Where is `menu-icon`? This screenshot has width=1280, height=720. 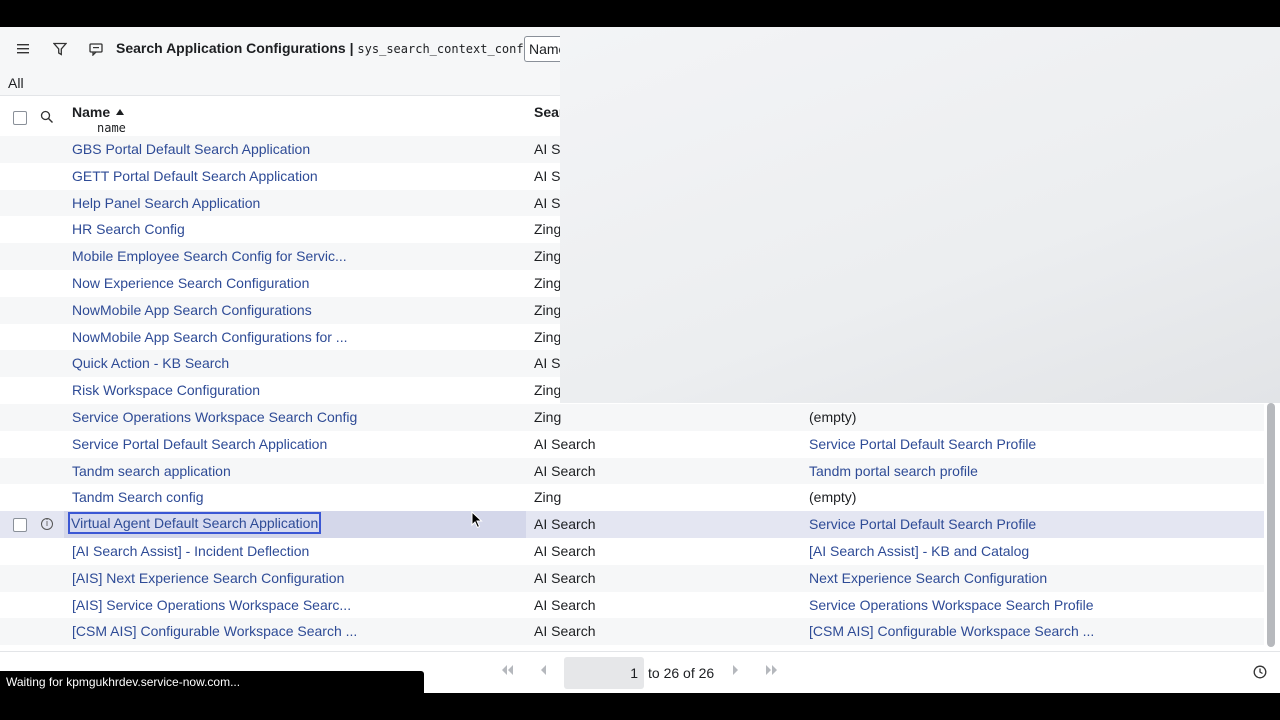
menu-icon is located at coordinates (24, 49).